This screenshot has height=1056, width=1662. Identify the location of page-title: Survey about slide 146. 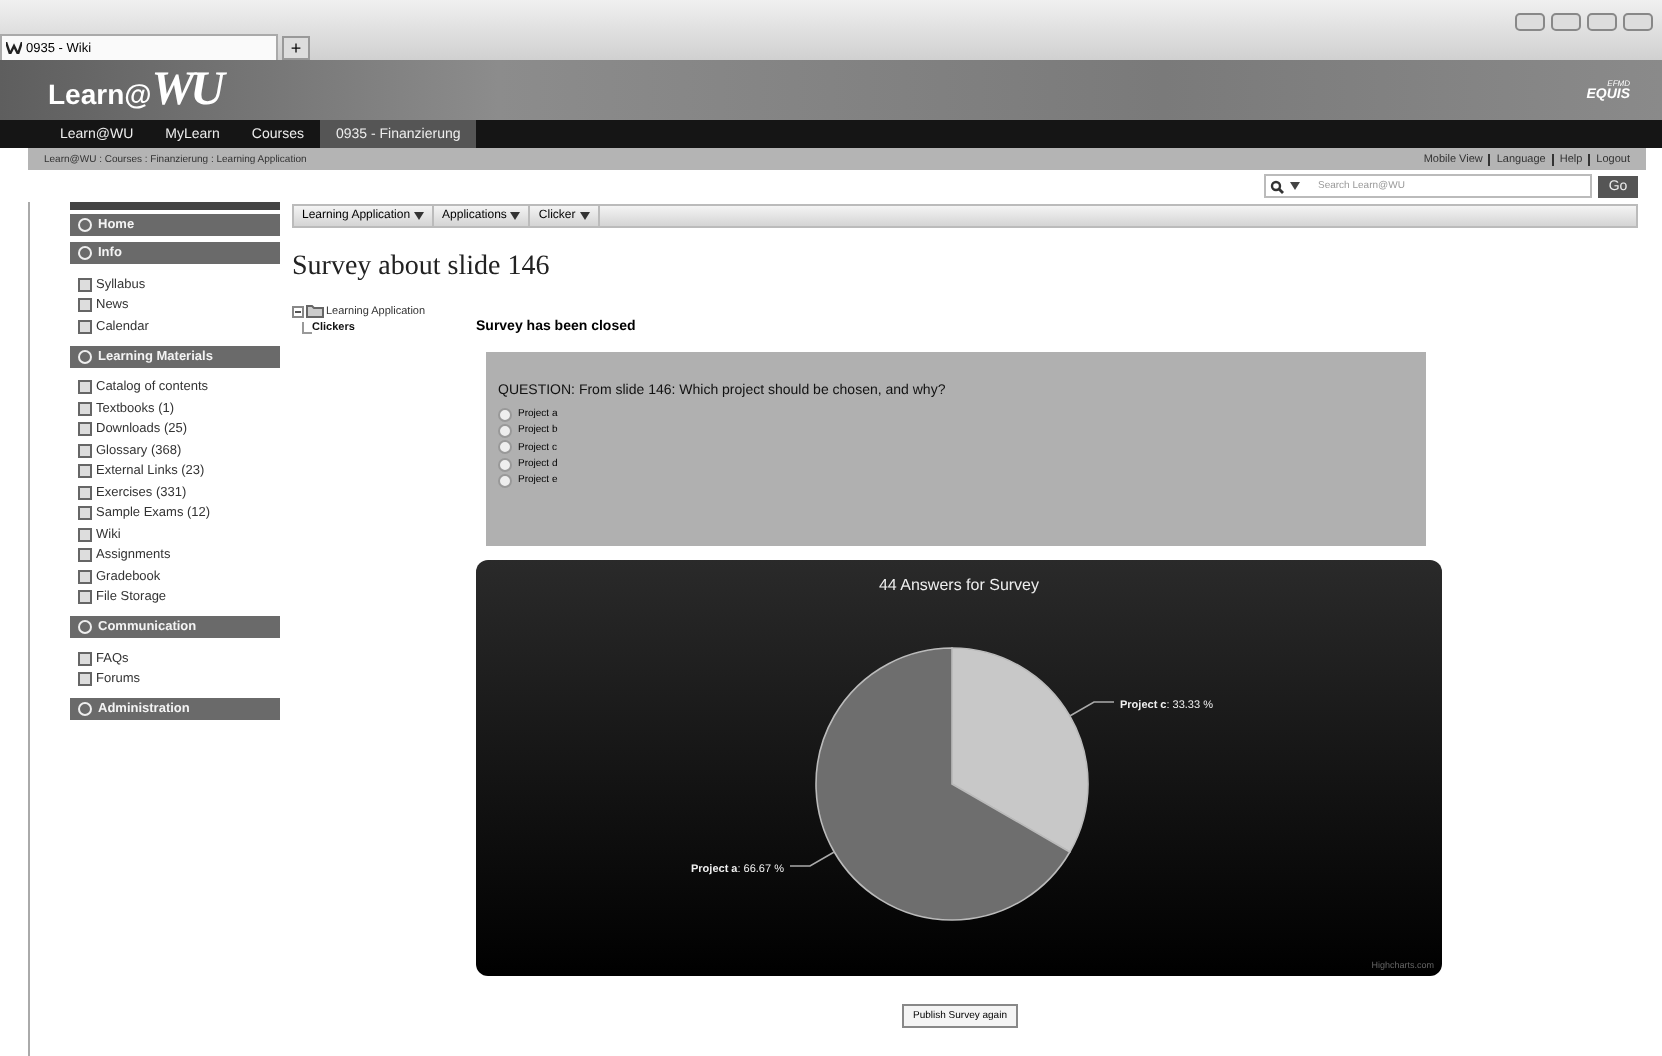
(422, 268).